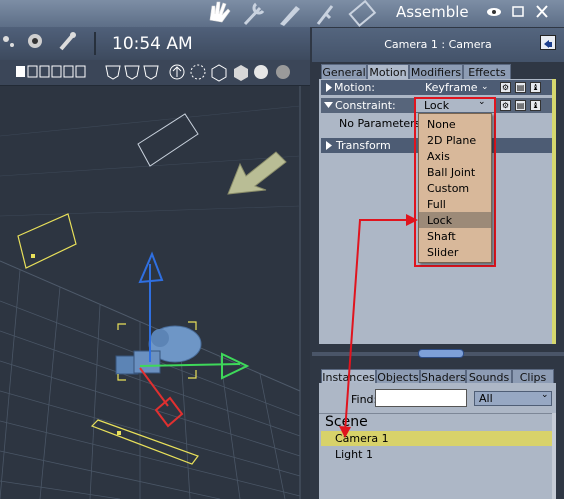 The width and height of the screenshot is (564, 499). Describe the element at coordinates (329, 105) in the screenshot. I see `chevron-down-icon` at that location.